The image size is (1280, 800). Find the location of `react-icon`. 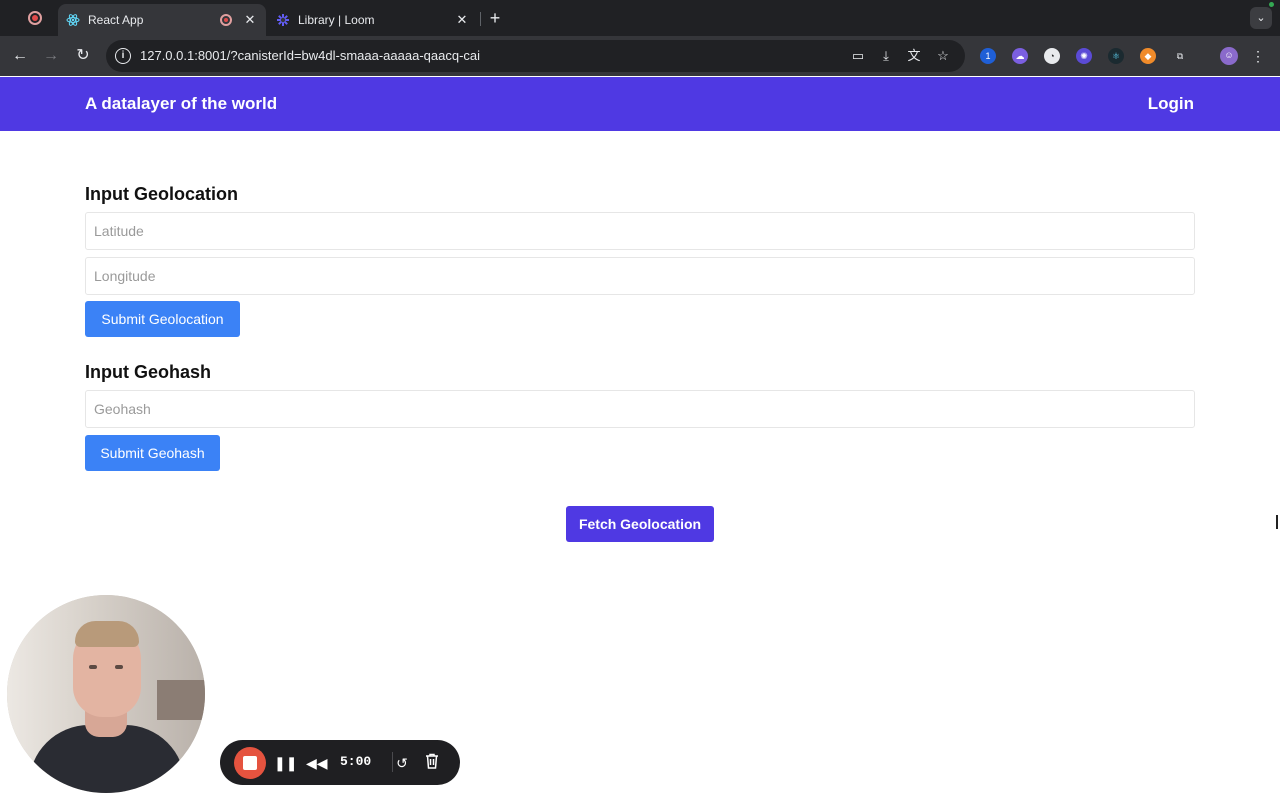

react-icon is located at coordinates (73, 20).